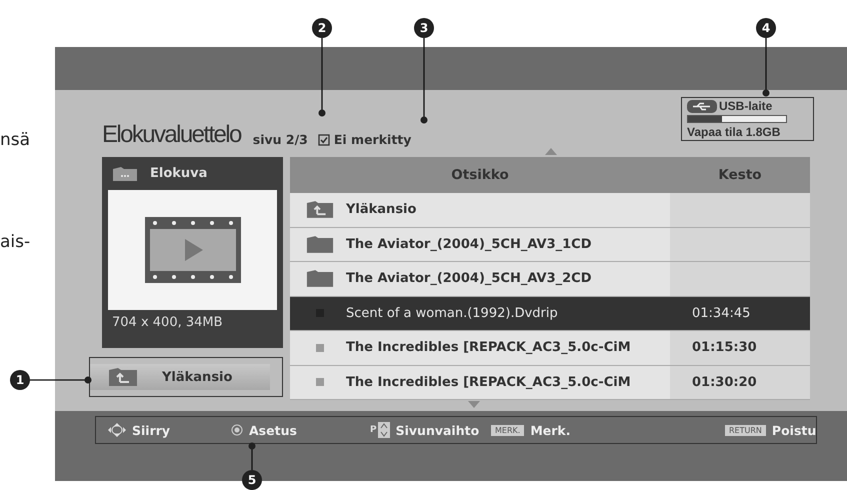 The height and width of the screenshot is (490, 847). What do you see at coordinates (469, 244) in the screenshot?
I see `file-title: The Aviator_(2004)_5CH_AV3_1CD` at bounding box center [469, 244].